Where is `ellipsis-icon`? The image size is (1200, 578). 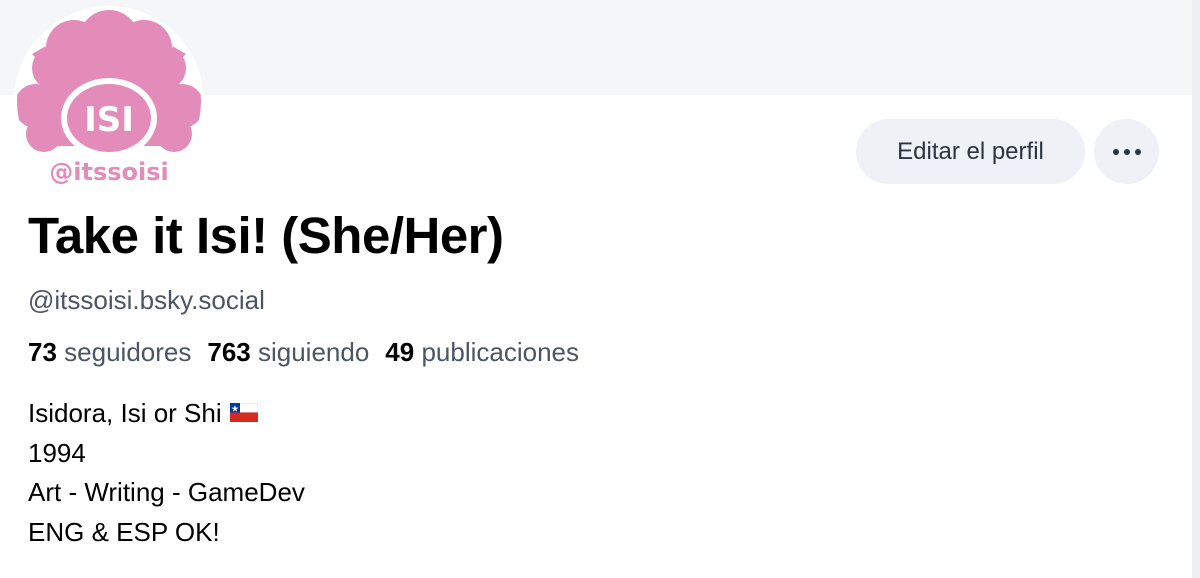
ellipsis-icon is located at coordinates (1126, 151).